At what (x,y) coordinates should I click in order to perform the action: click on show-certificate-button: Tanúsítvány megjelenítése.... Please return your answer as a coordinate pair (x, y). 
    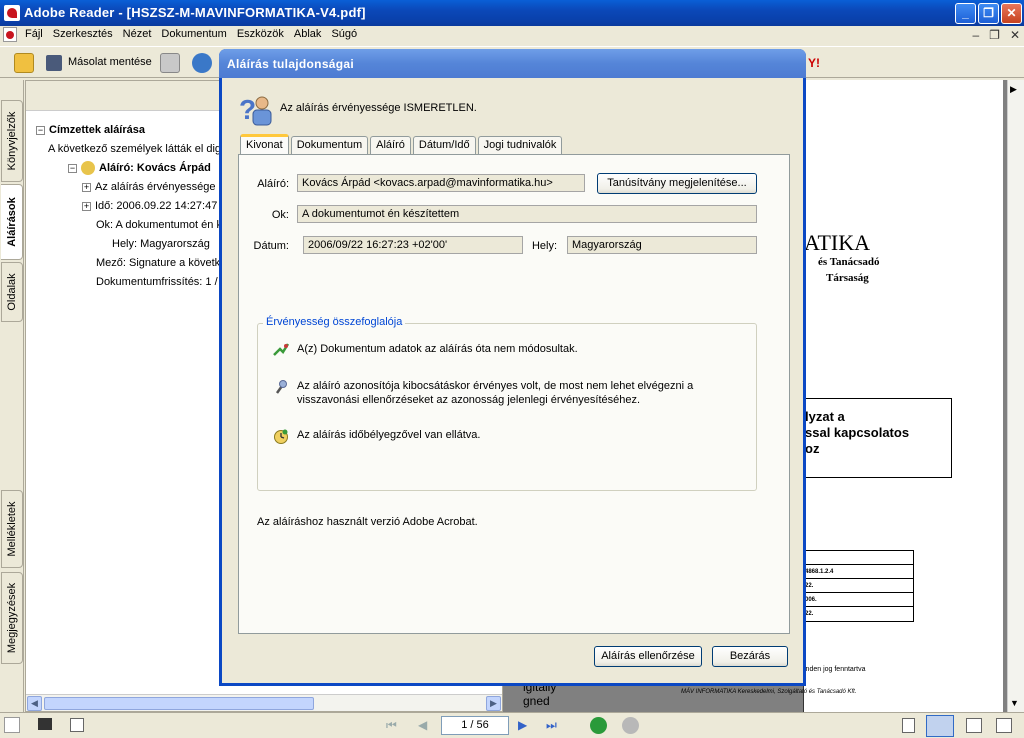
    Looking at the image, I should click on (677, 183).